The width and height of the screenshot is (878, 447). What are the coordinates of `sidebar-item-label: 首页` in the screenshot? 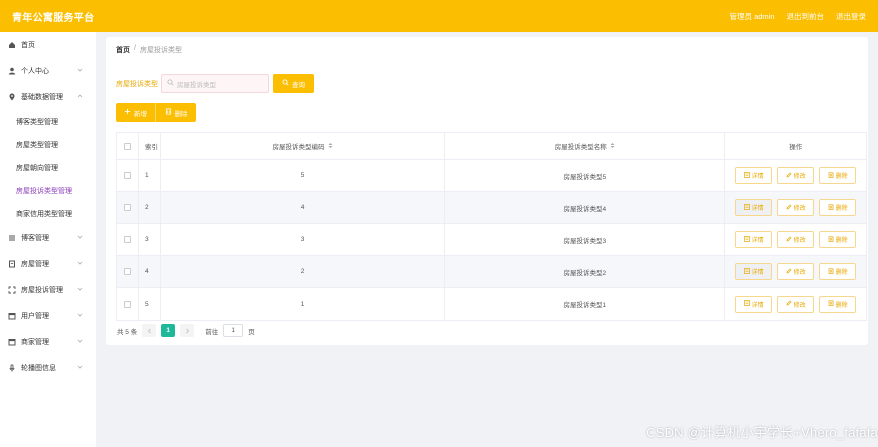 It's located at (28, 45).